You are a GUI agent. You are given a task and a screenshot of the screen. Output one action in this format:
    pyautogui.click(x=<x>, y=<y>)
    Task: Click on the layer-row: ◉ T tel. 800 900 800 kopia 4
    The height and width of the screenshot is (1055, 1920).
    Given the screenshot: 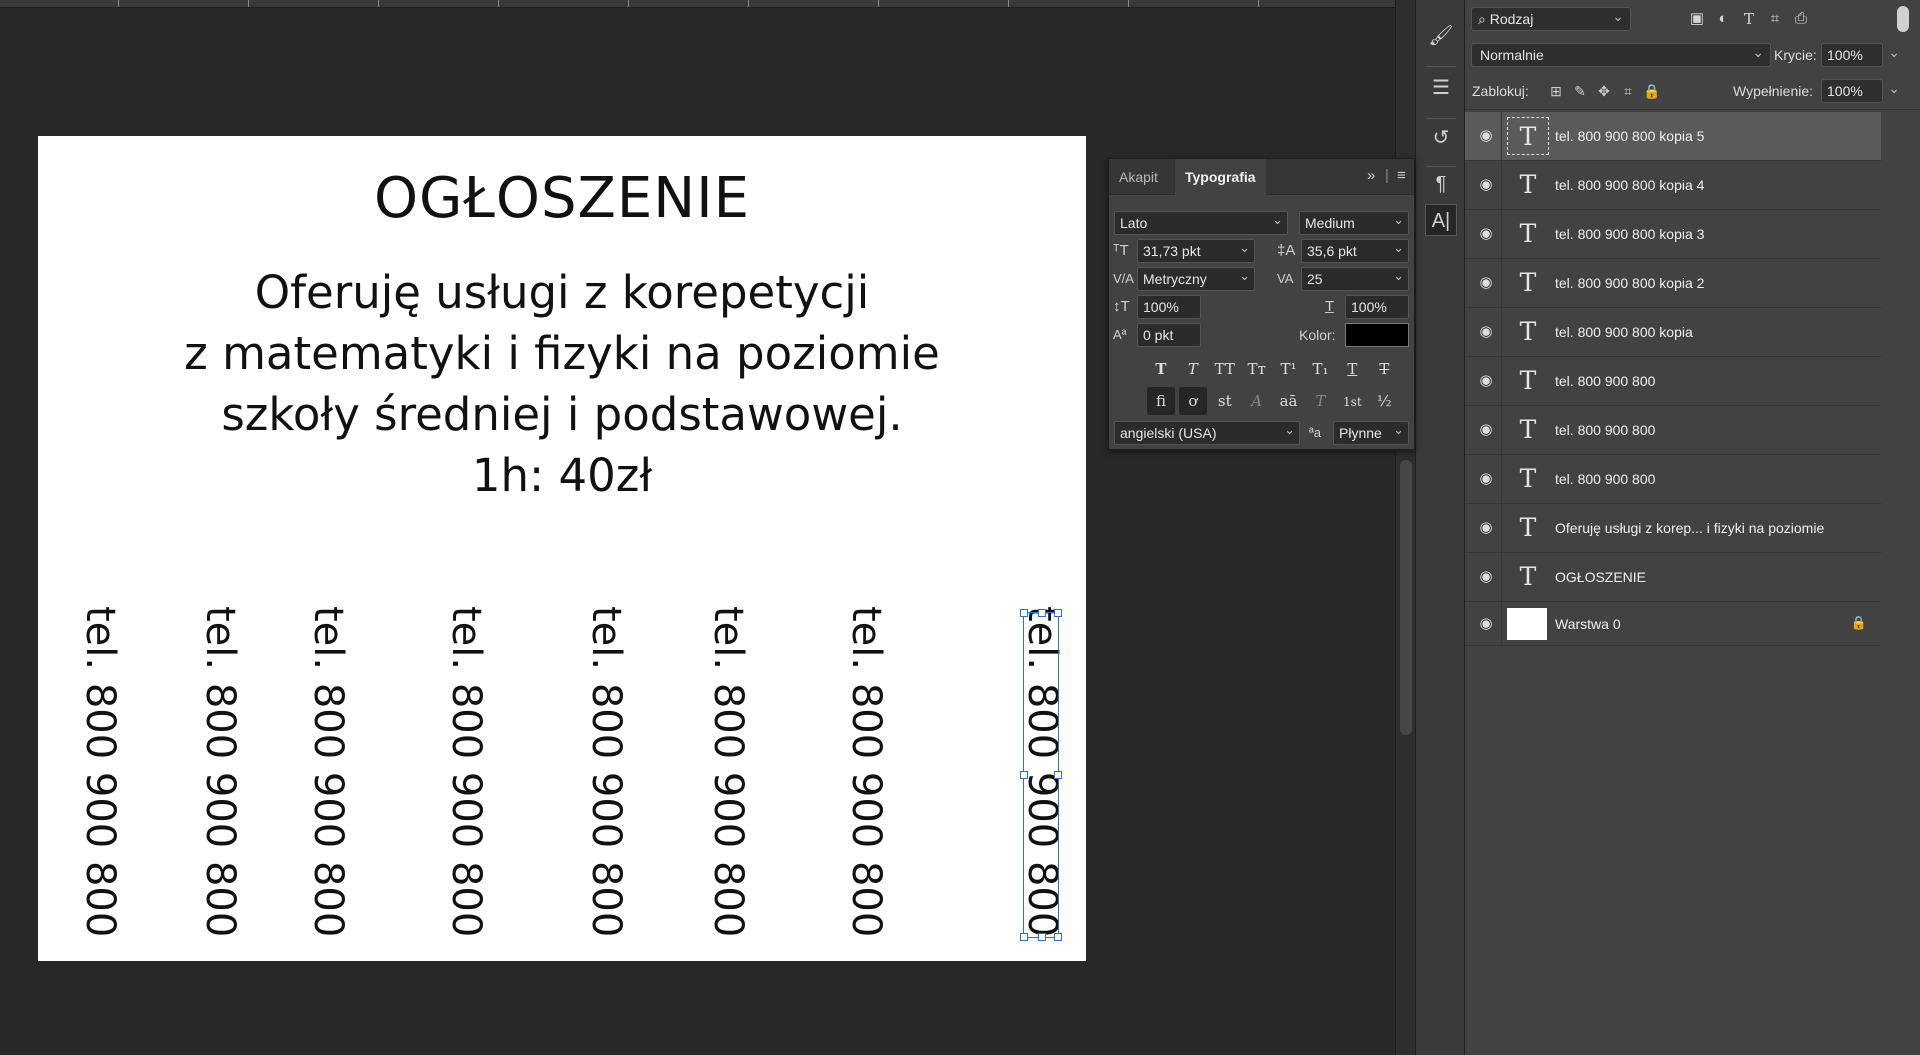 What is the action you would take?
    pyautogui.click(x=1673, y=185)
    